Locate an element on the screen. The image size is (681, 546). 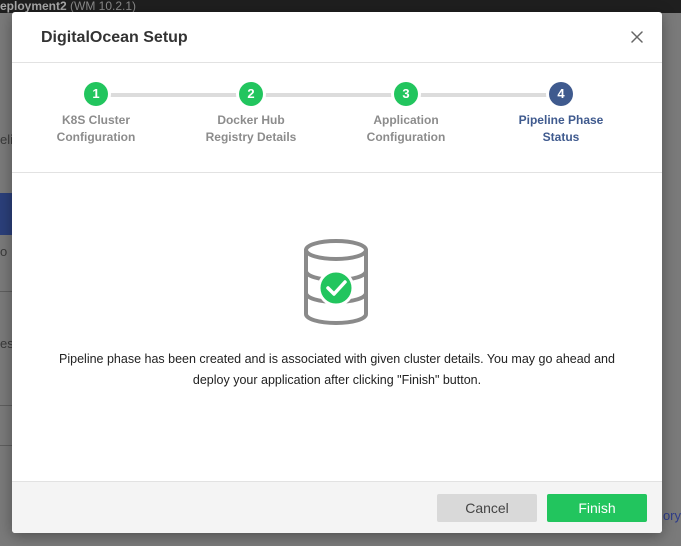
step-label: Pipeline Phase Status is located at coordinates (561, 129).